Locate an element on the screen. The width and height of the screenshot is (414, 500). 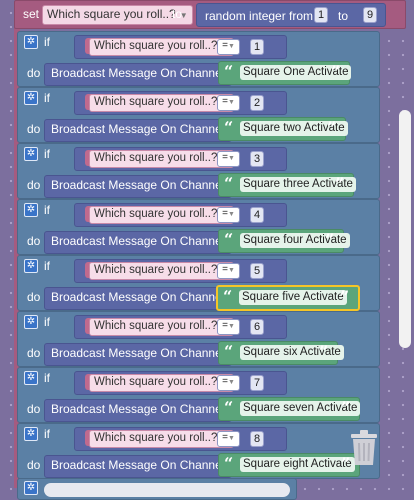
text-string-block: “Square three Activate” is located at coordinates (287, 185).